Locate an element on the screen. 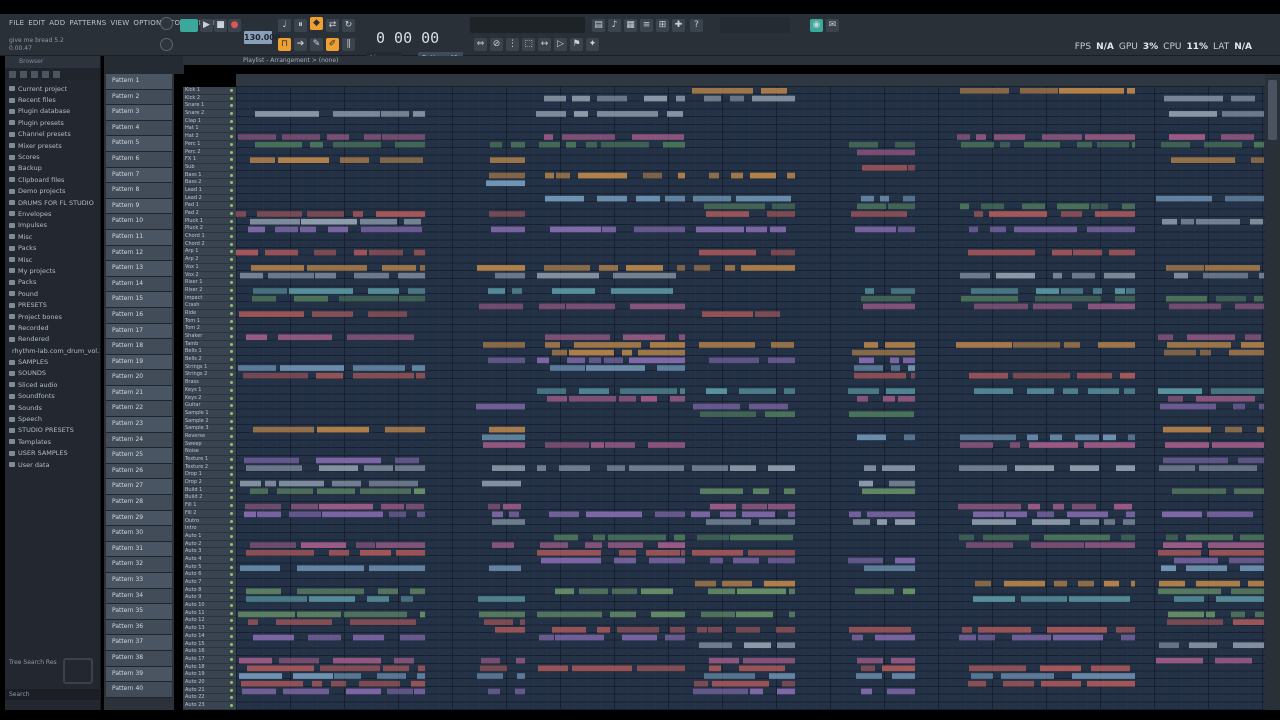  browser-item: Misc is located at coordinates (54, 259).